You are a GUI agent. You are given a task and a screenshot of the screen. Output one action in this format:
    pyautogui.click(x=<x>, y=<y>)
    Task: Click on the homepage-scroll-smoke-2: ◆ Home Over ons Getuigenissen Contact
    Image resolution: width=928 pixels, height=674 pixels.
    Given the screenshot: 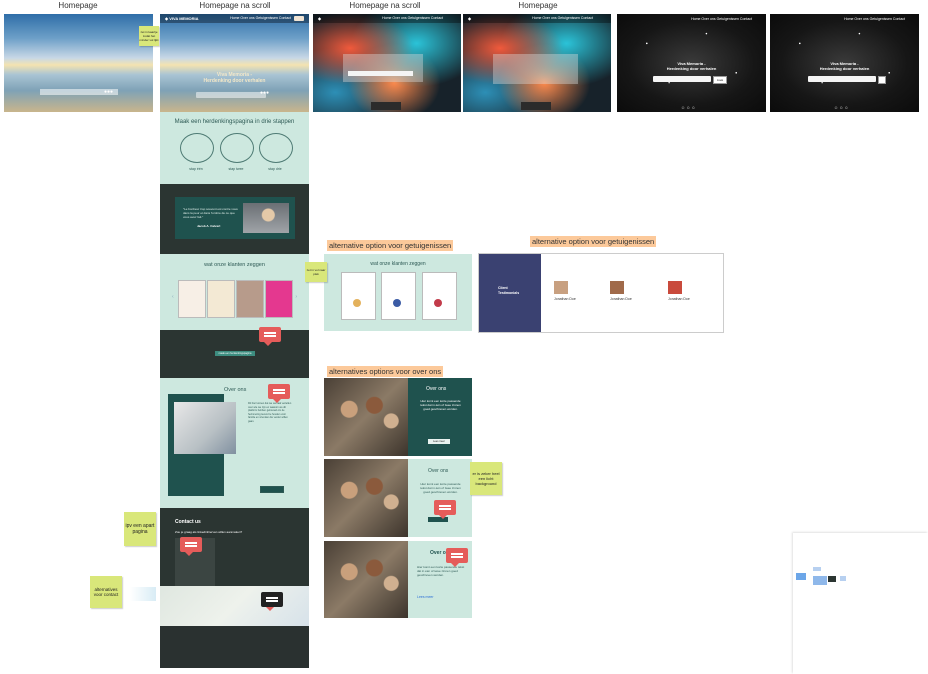 What is the action you would take?
    pyautogui.click(x=537, y=63)
    